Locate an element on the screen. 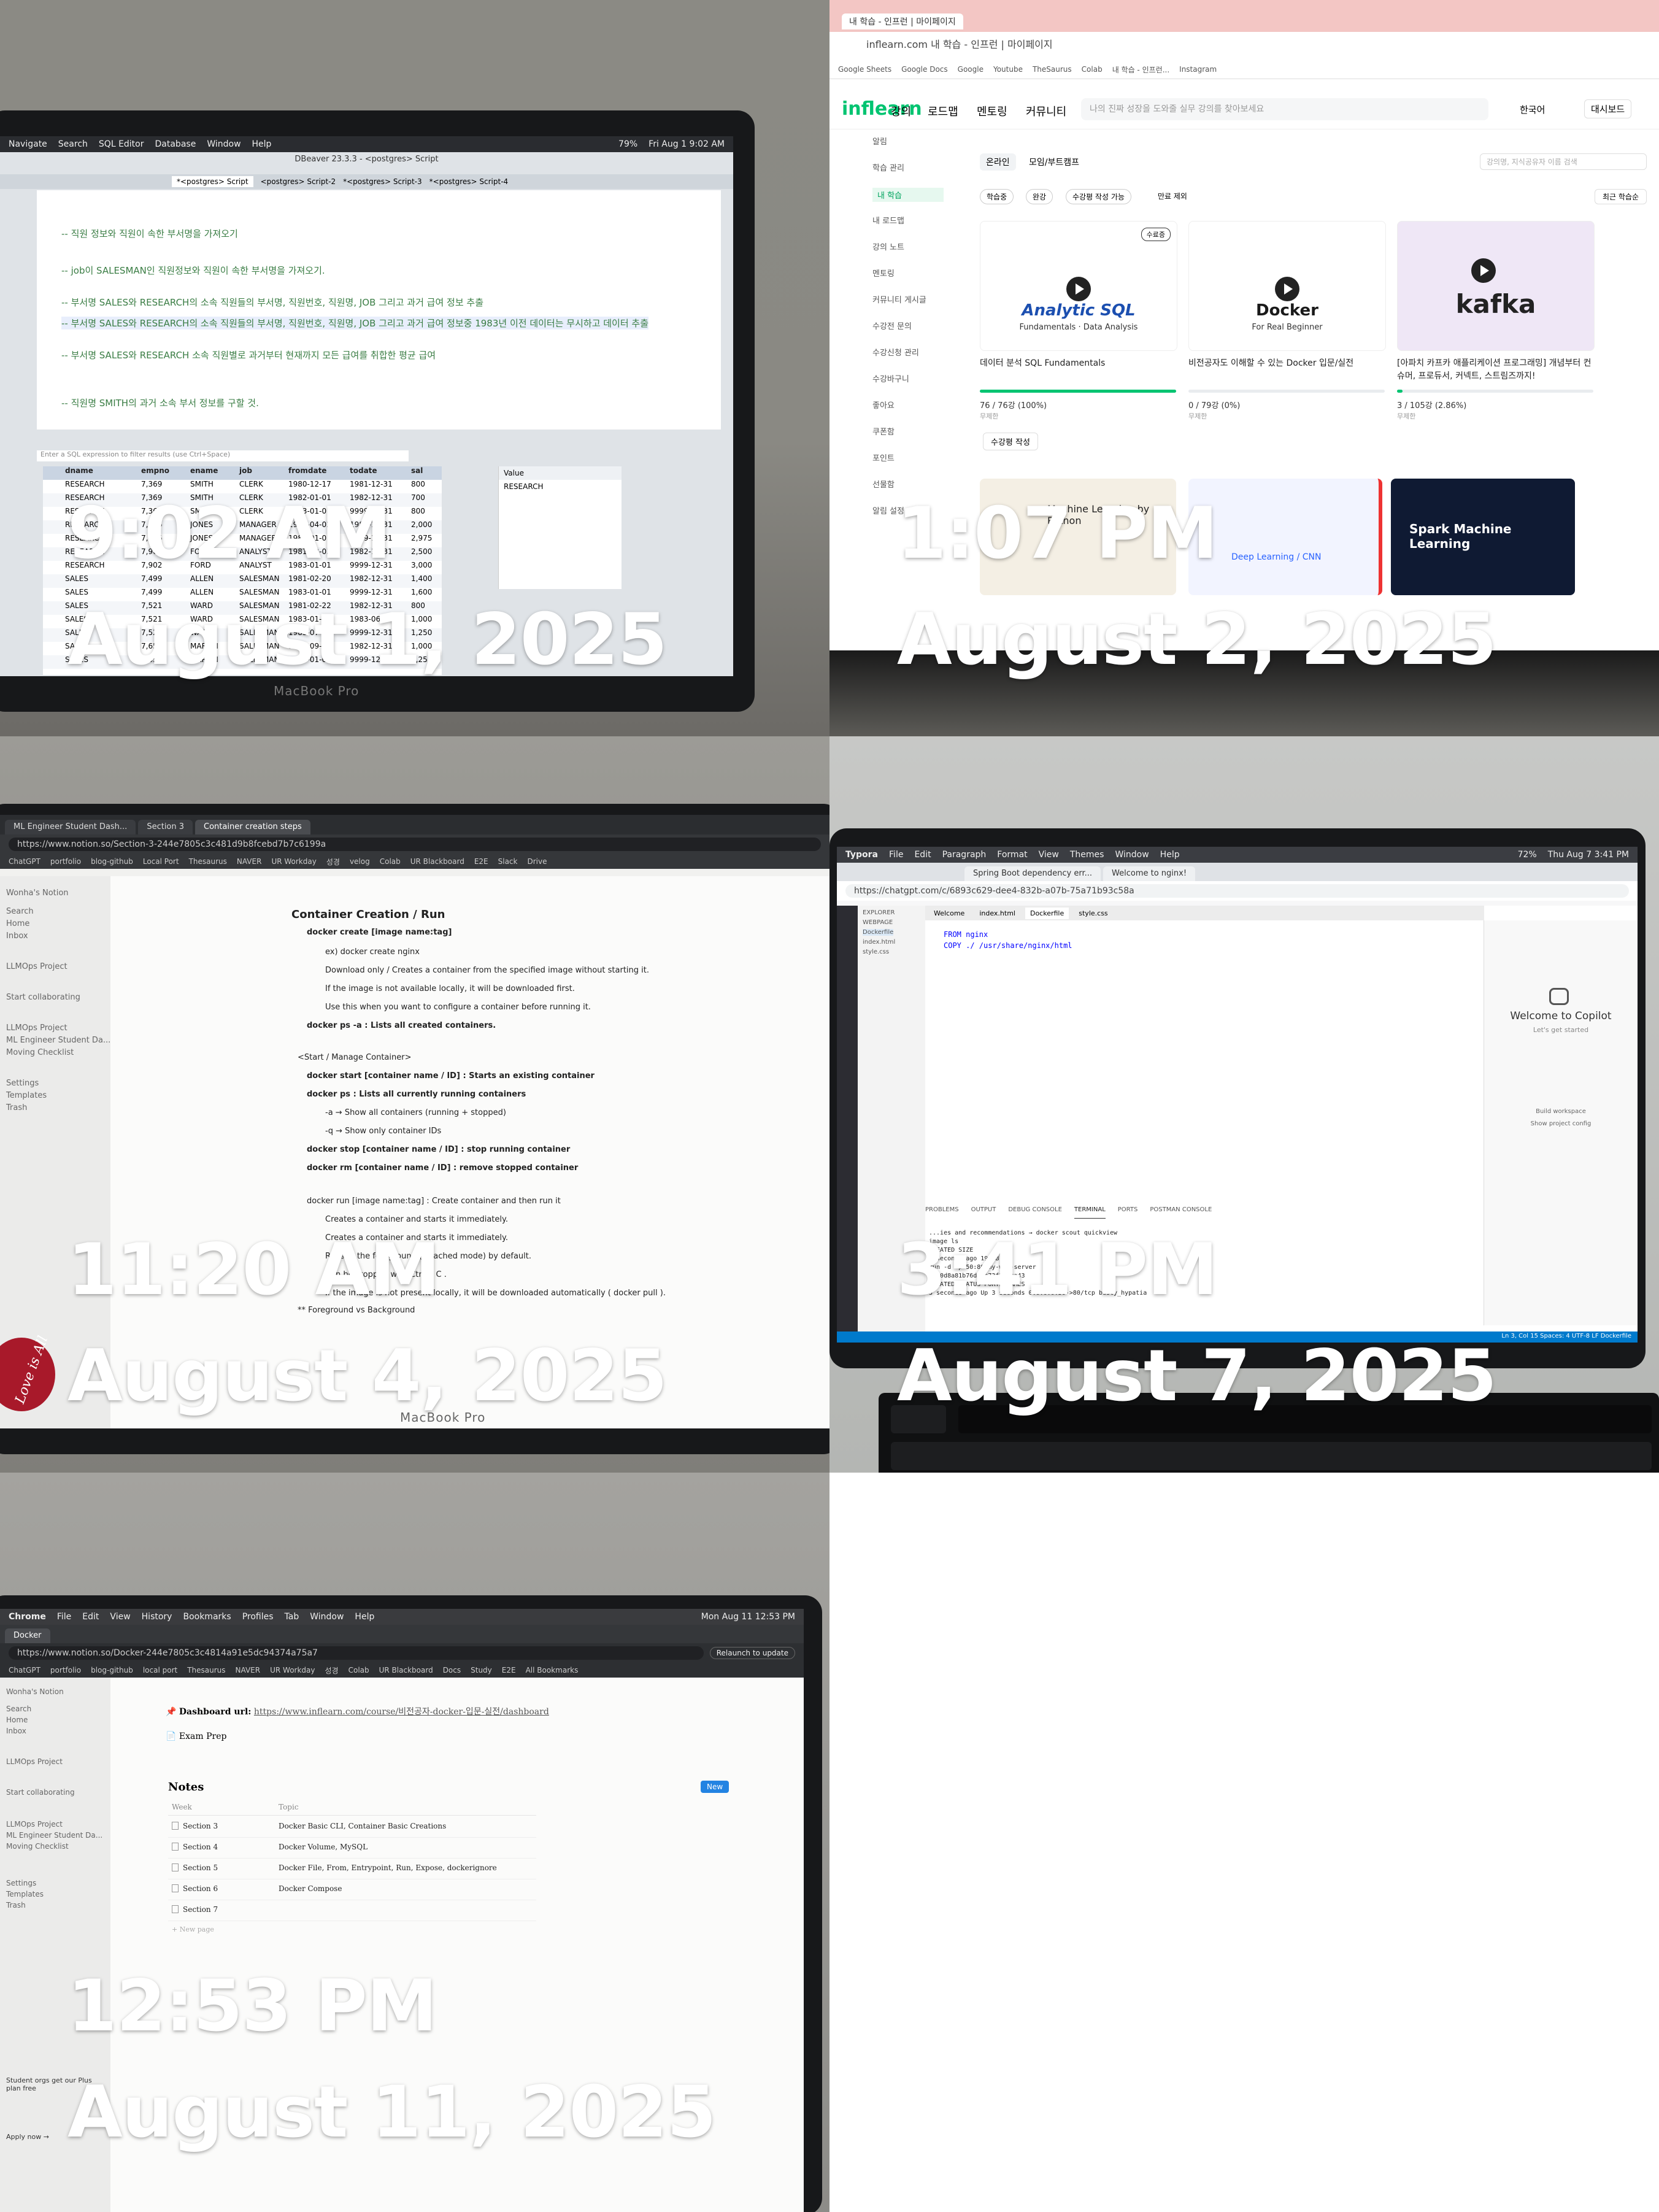 The height and width of the screenshot is (2212, 1659). column-header: dname is located at coordinates (79, 471).